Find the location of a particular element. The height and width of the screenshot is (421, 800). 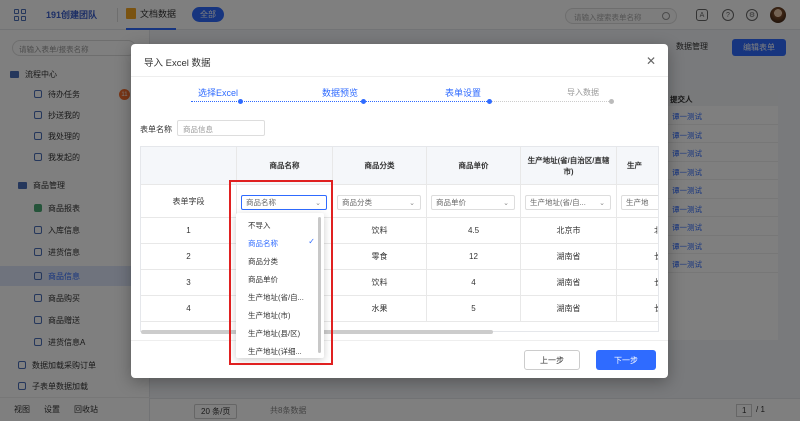

select-value: 商品分类 is located at coordinates (357, 202).